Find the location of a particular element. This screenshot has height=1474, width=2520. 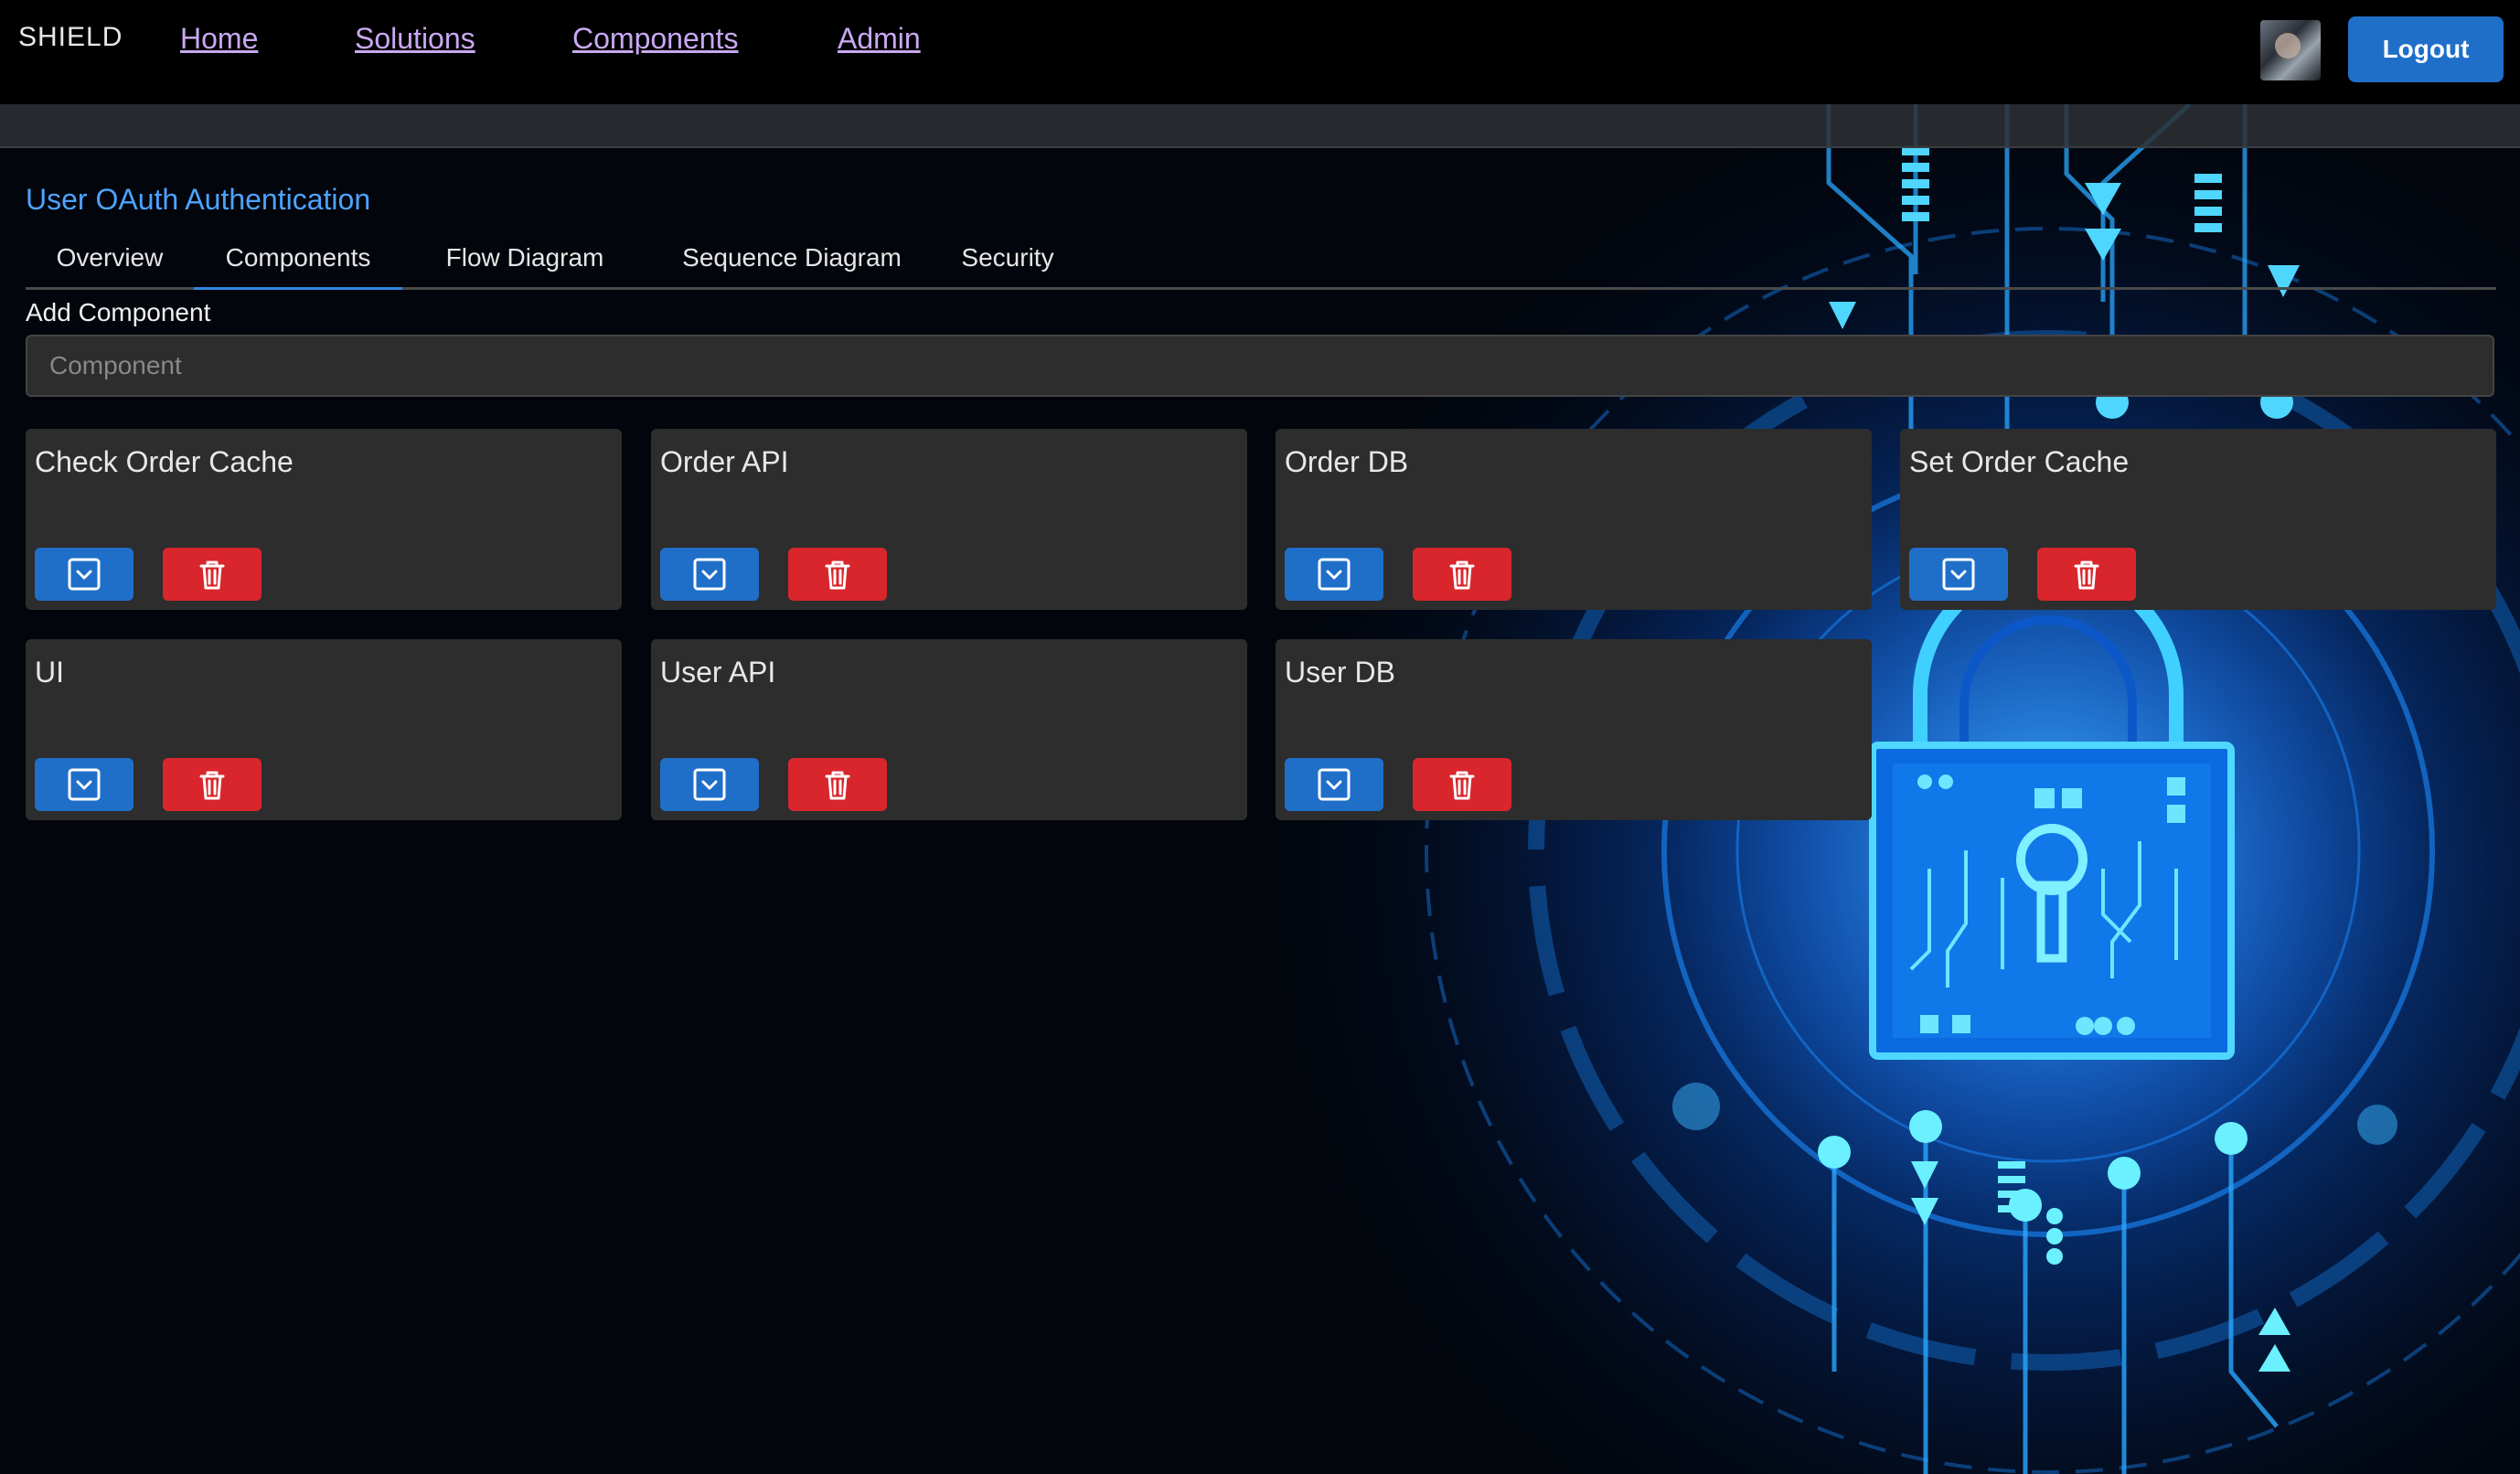

sub-toolbar is located at coordinates (1260, 126).